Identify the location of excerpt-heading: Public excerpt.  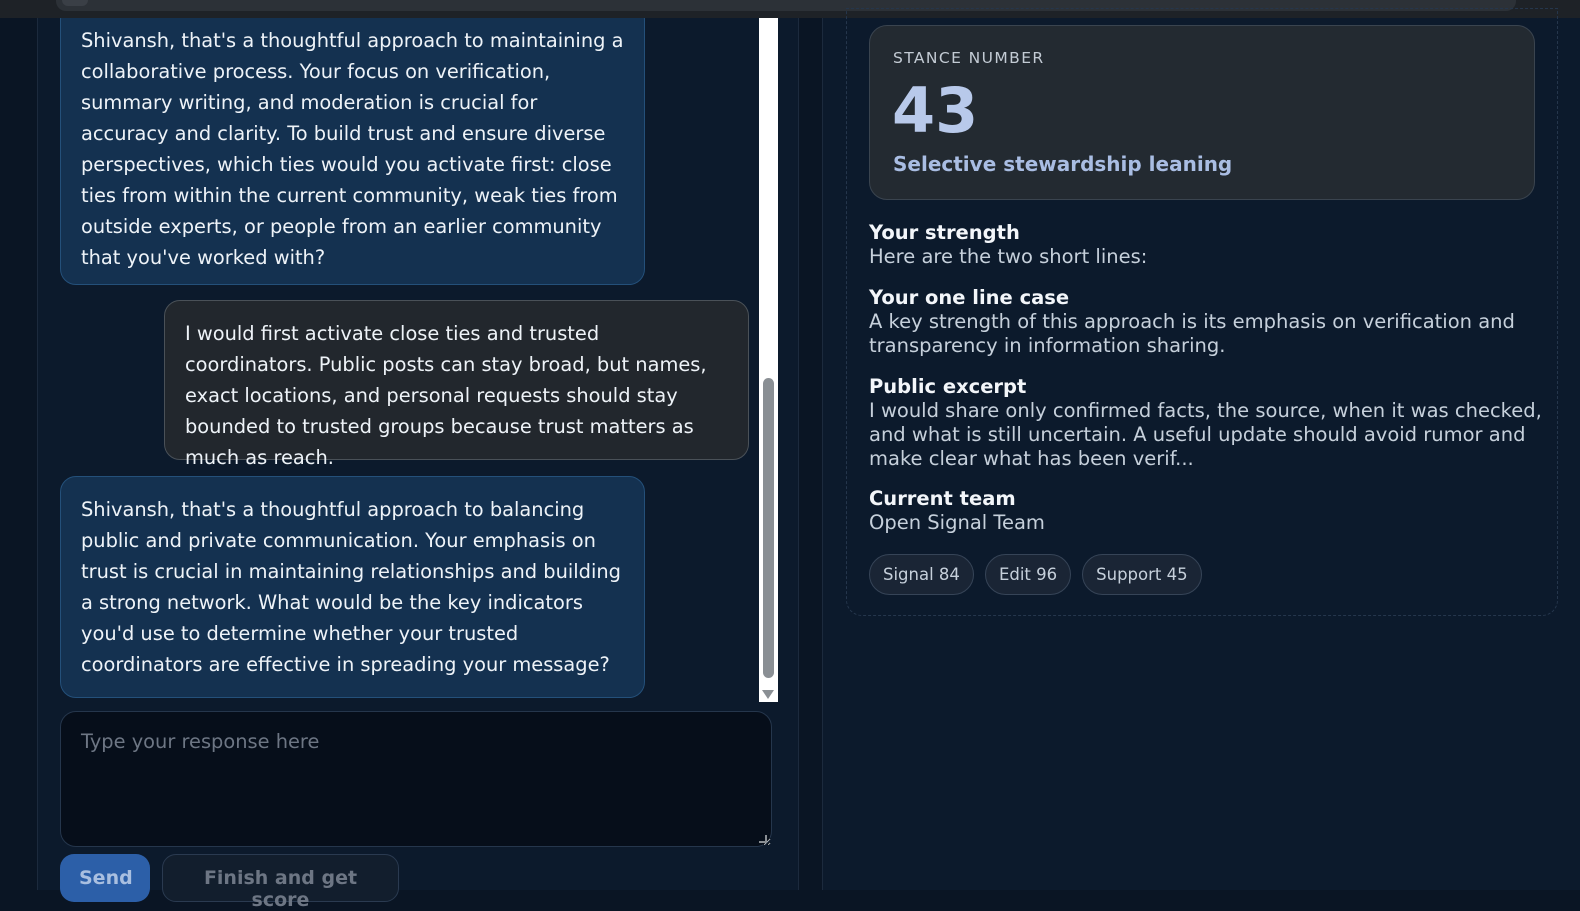
(948, 386).